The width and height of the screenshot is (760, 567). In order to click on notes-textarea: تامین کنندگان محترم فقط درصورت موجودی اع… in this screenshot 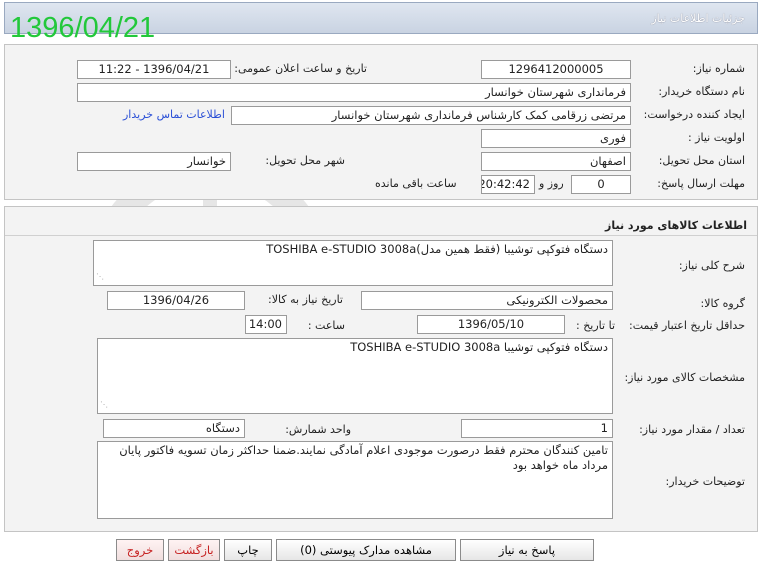, I will do `click(355, 480)`.